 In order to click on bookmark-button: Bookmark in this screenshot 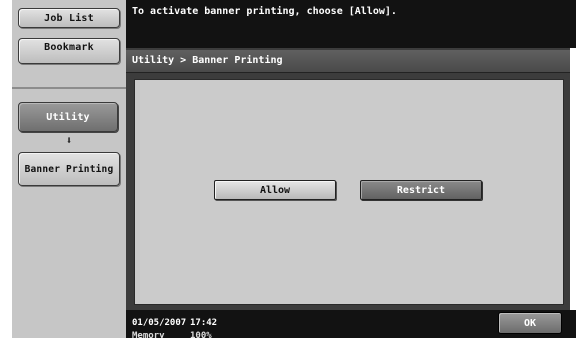, I will do `click(69, 51)`.